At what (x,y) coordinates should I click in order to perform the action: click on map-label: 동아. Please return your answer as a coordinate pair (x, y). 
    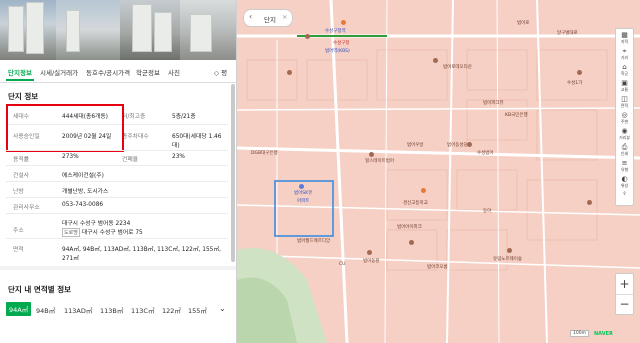
    Looking at the image, I should click on (487, 211).